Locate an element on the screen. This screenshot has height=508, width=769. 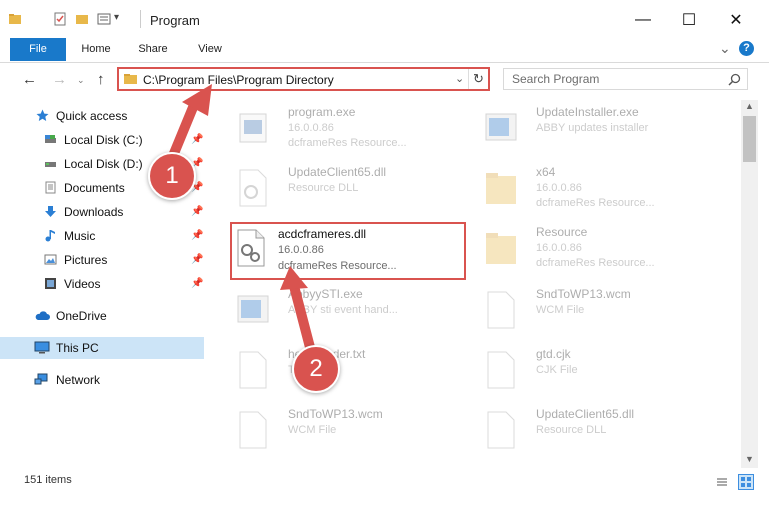
tab-share: Share is located at coordinates (153, 49).